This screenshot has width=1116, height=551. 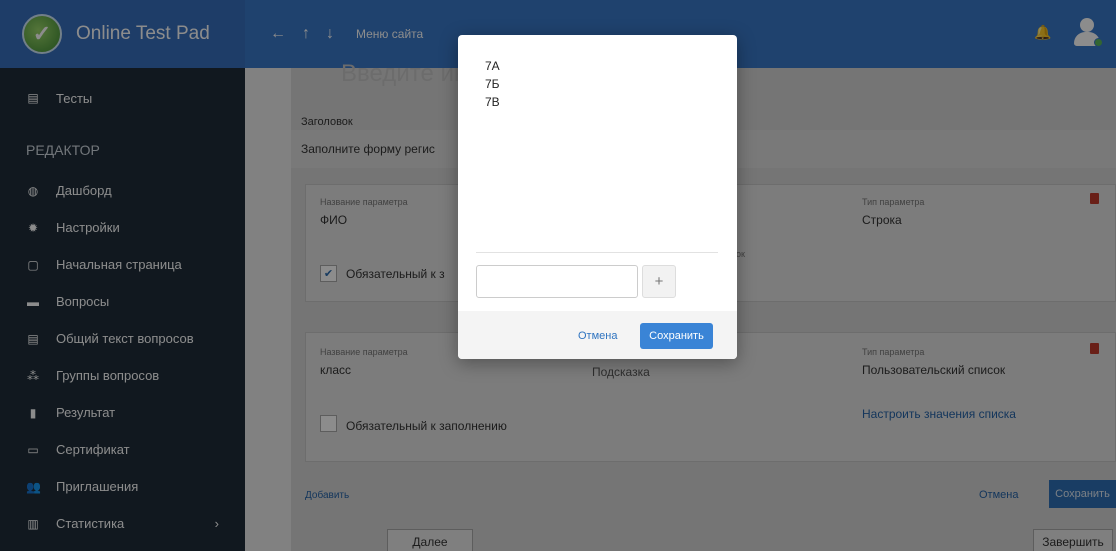 What do you see at coordinates (492, 66) in the screenshot?
I see `list-item: 7А` at bounding box center [492, 66].